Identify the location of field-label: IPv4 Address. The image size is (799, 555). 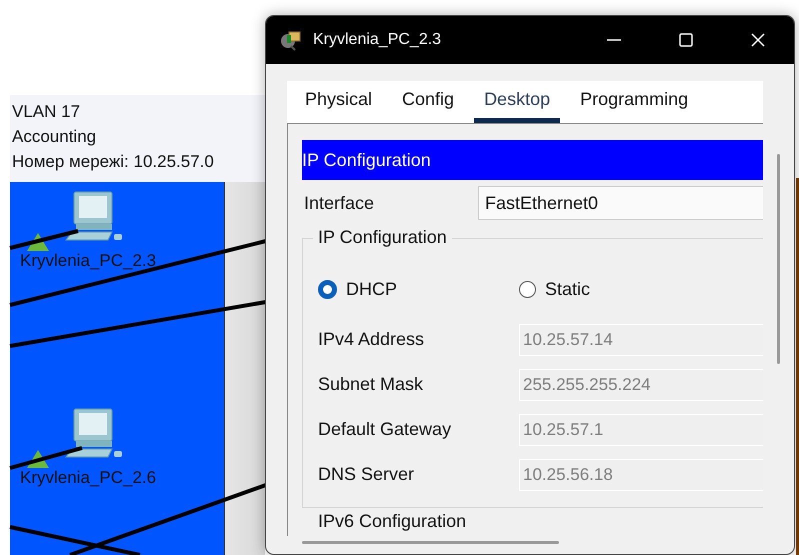
(372, 339).